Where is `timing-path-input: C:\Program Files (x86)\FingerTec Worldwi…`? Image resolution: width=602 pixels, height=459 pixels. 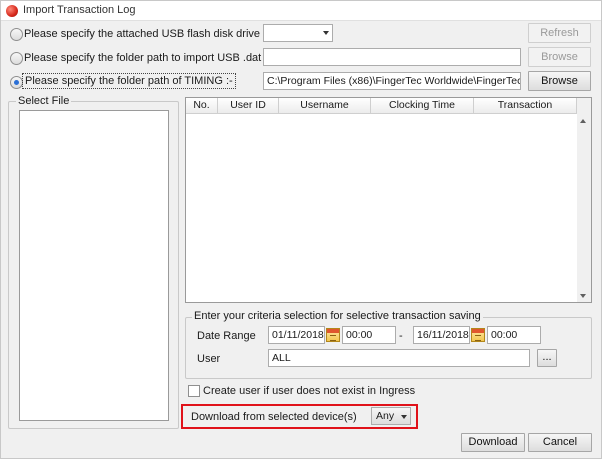
timing-path-input: C:\Program Files (x86)\FingerTec Worldwi… is located at coordinates (392, 81).